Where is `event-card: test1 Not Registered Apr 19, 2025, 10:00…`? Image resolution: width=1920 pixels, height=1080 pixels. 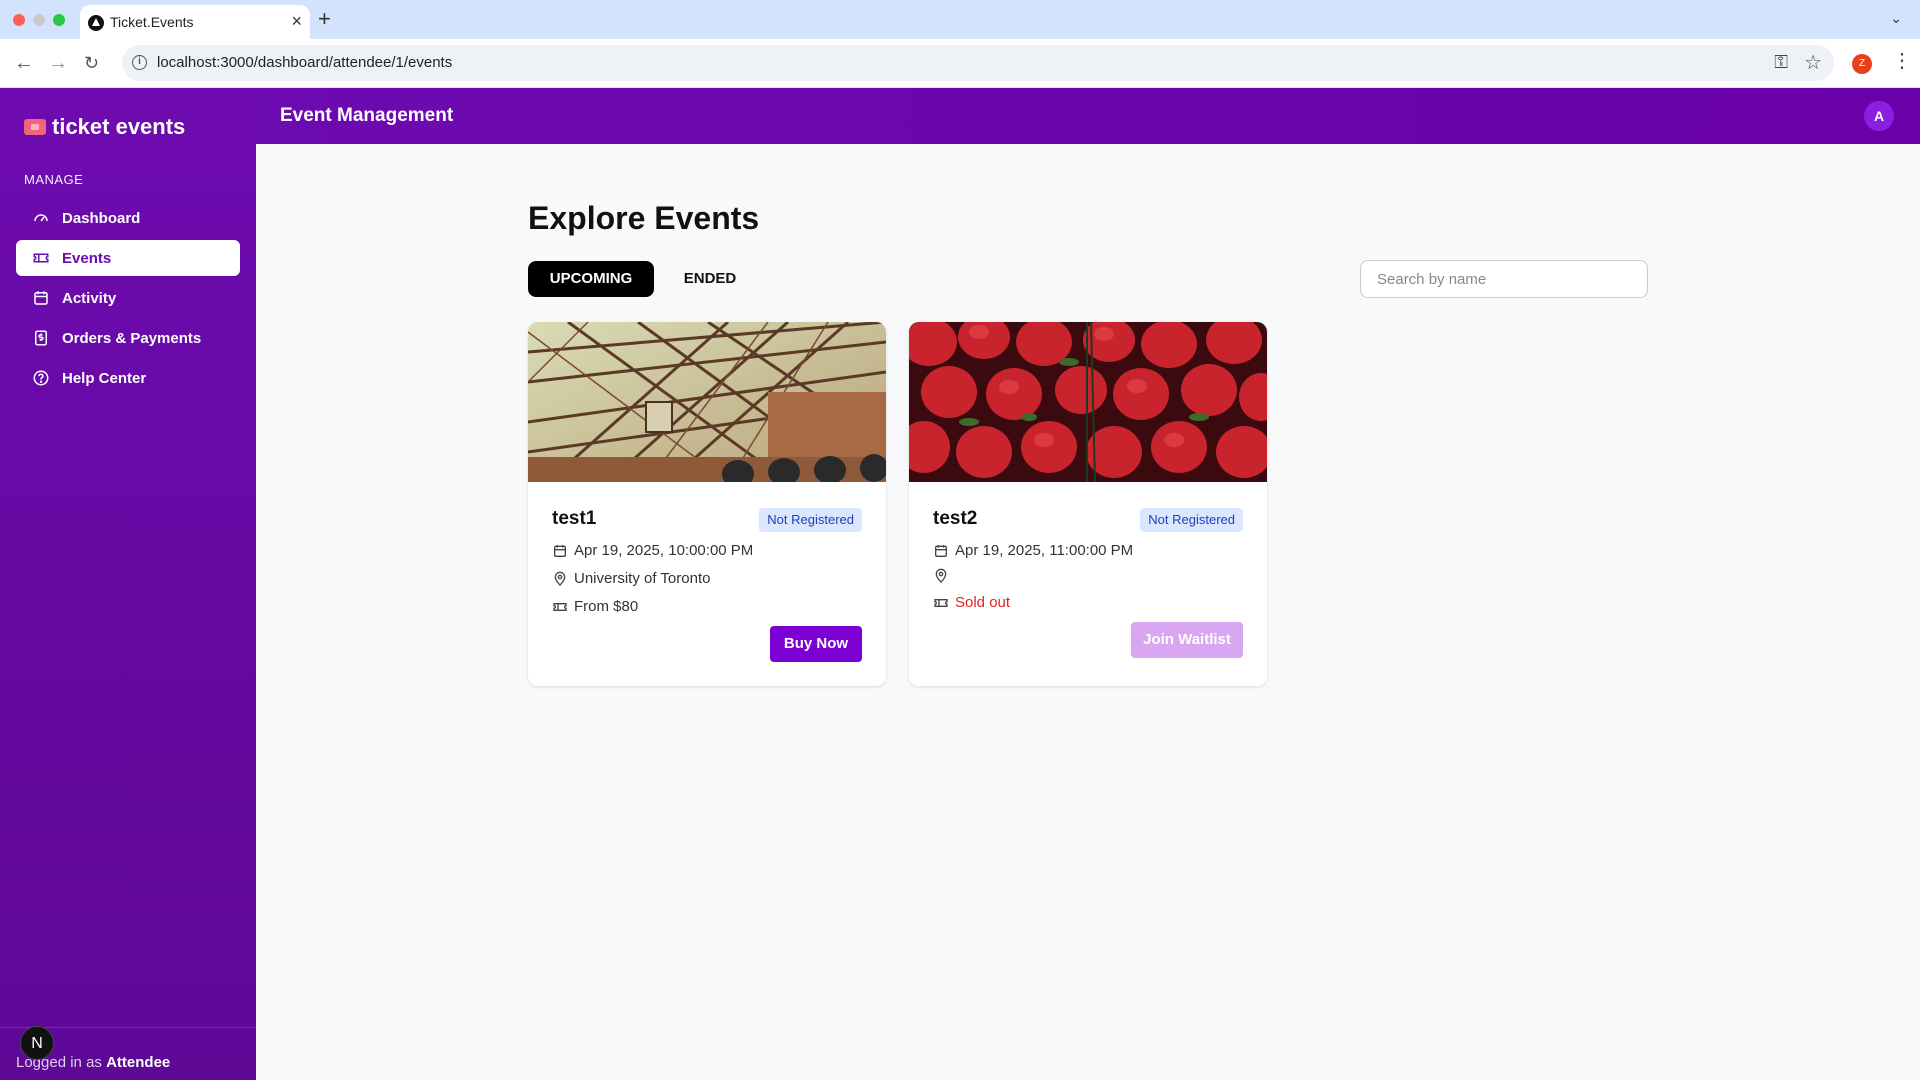
event-card: test1 Not Registered Apr 19, 2025, 10:00… is located at coordinates (707, 504).